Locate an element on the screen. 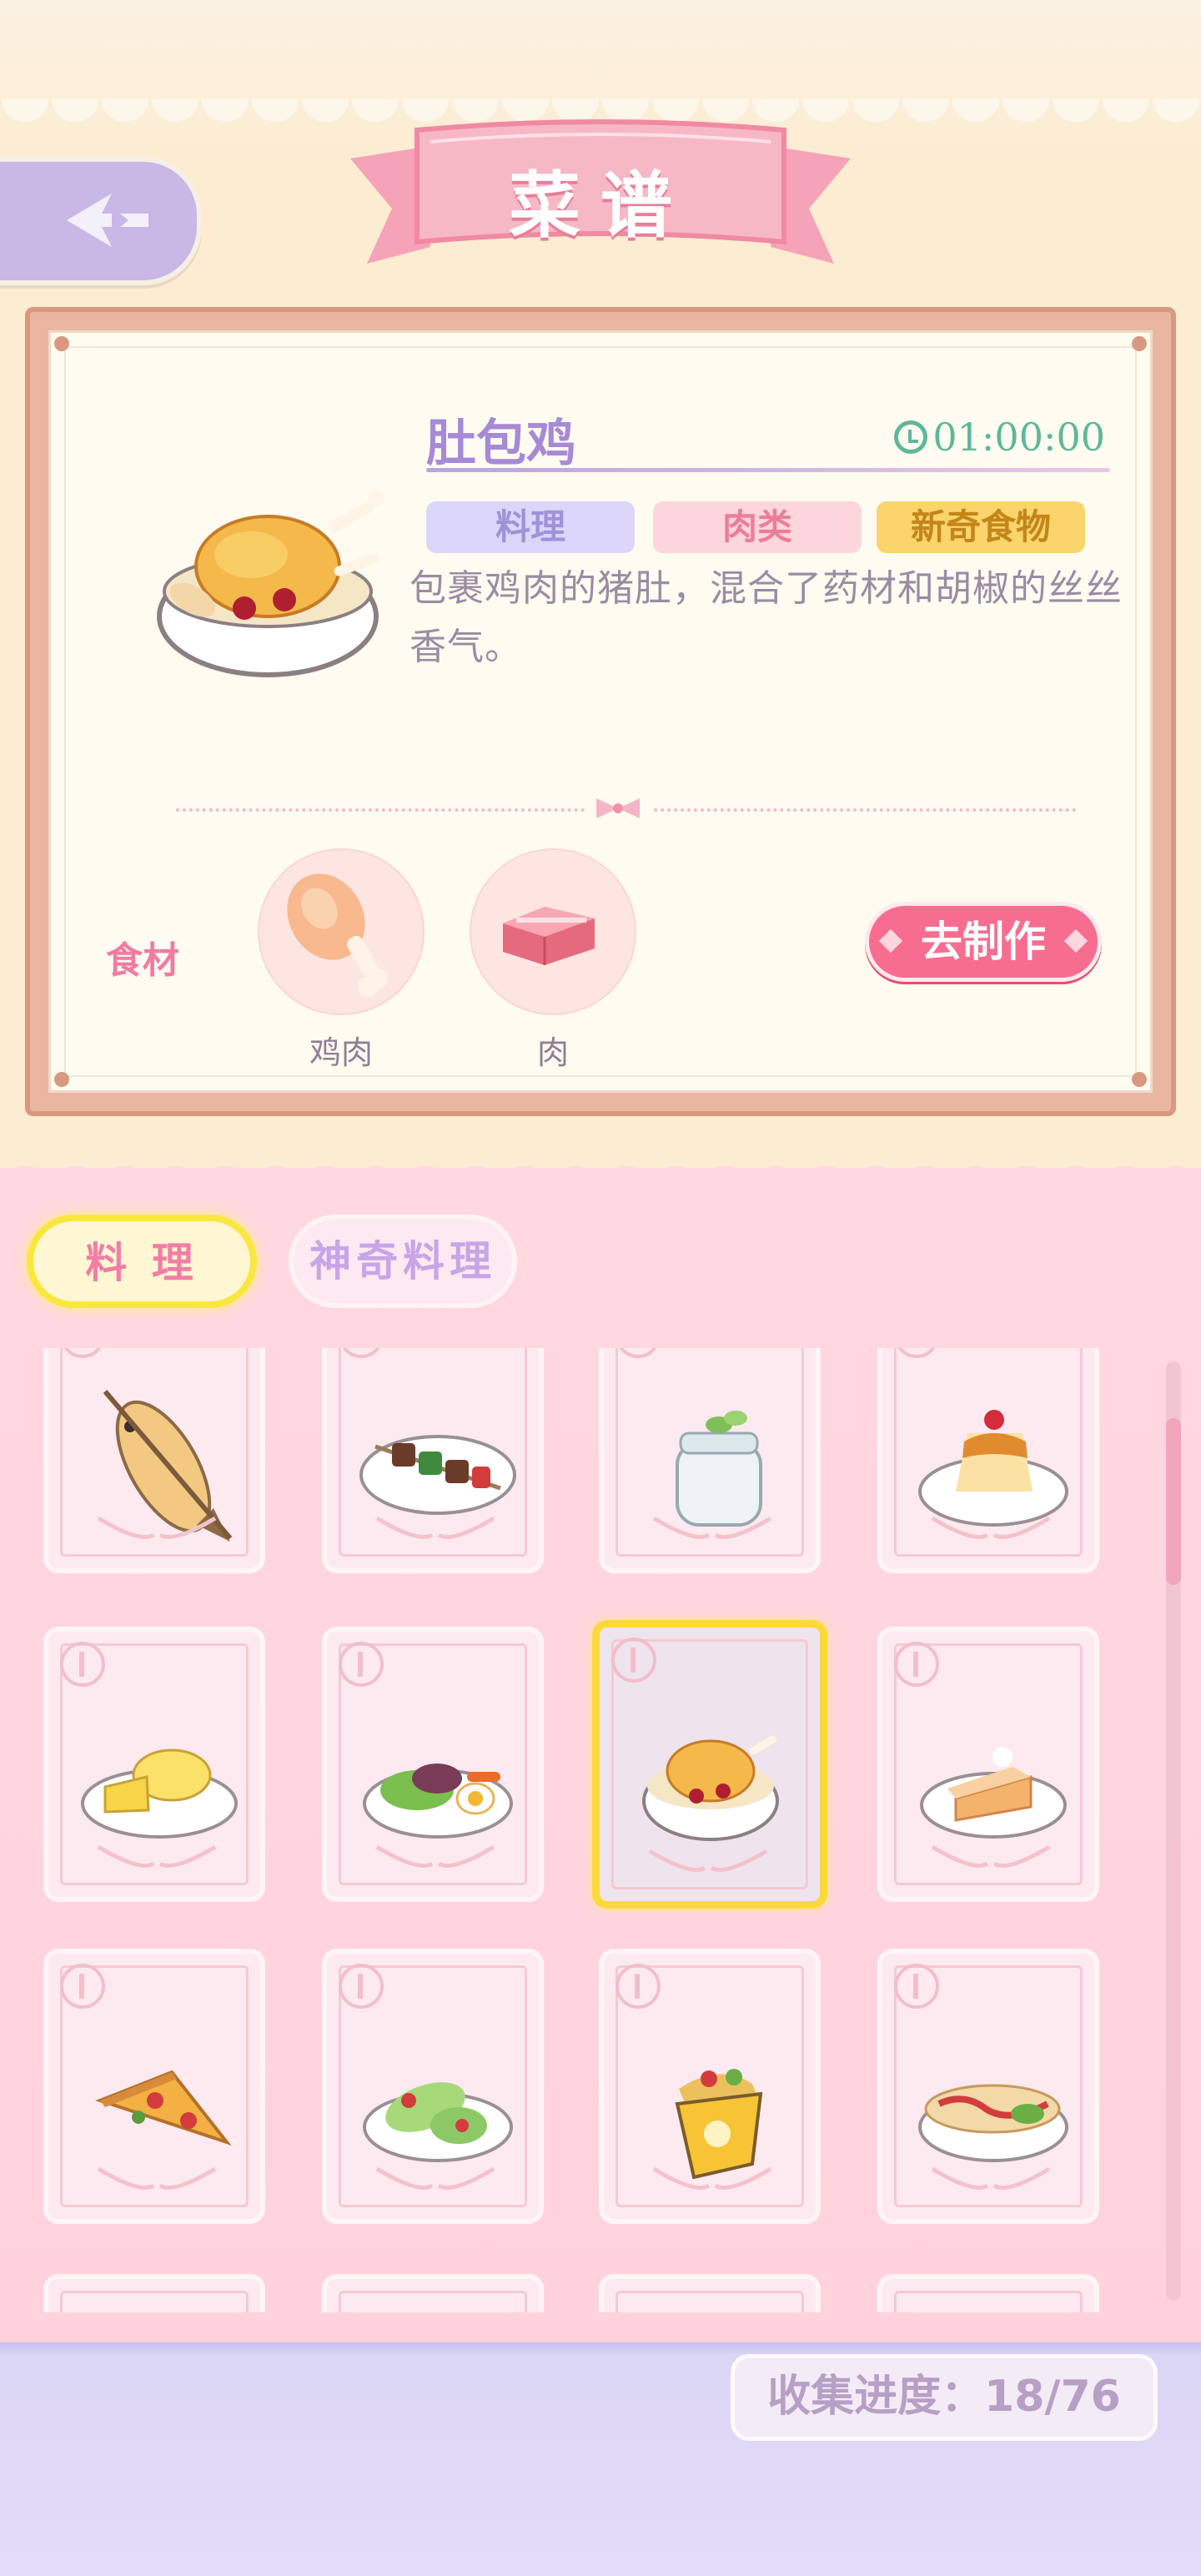  cook-timer: 01:00:00 is located at coordinates (999, 437).